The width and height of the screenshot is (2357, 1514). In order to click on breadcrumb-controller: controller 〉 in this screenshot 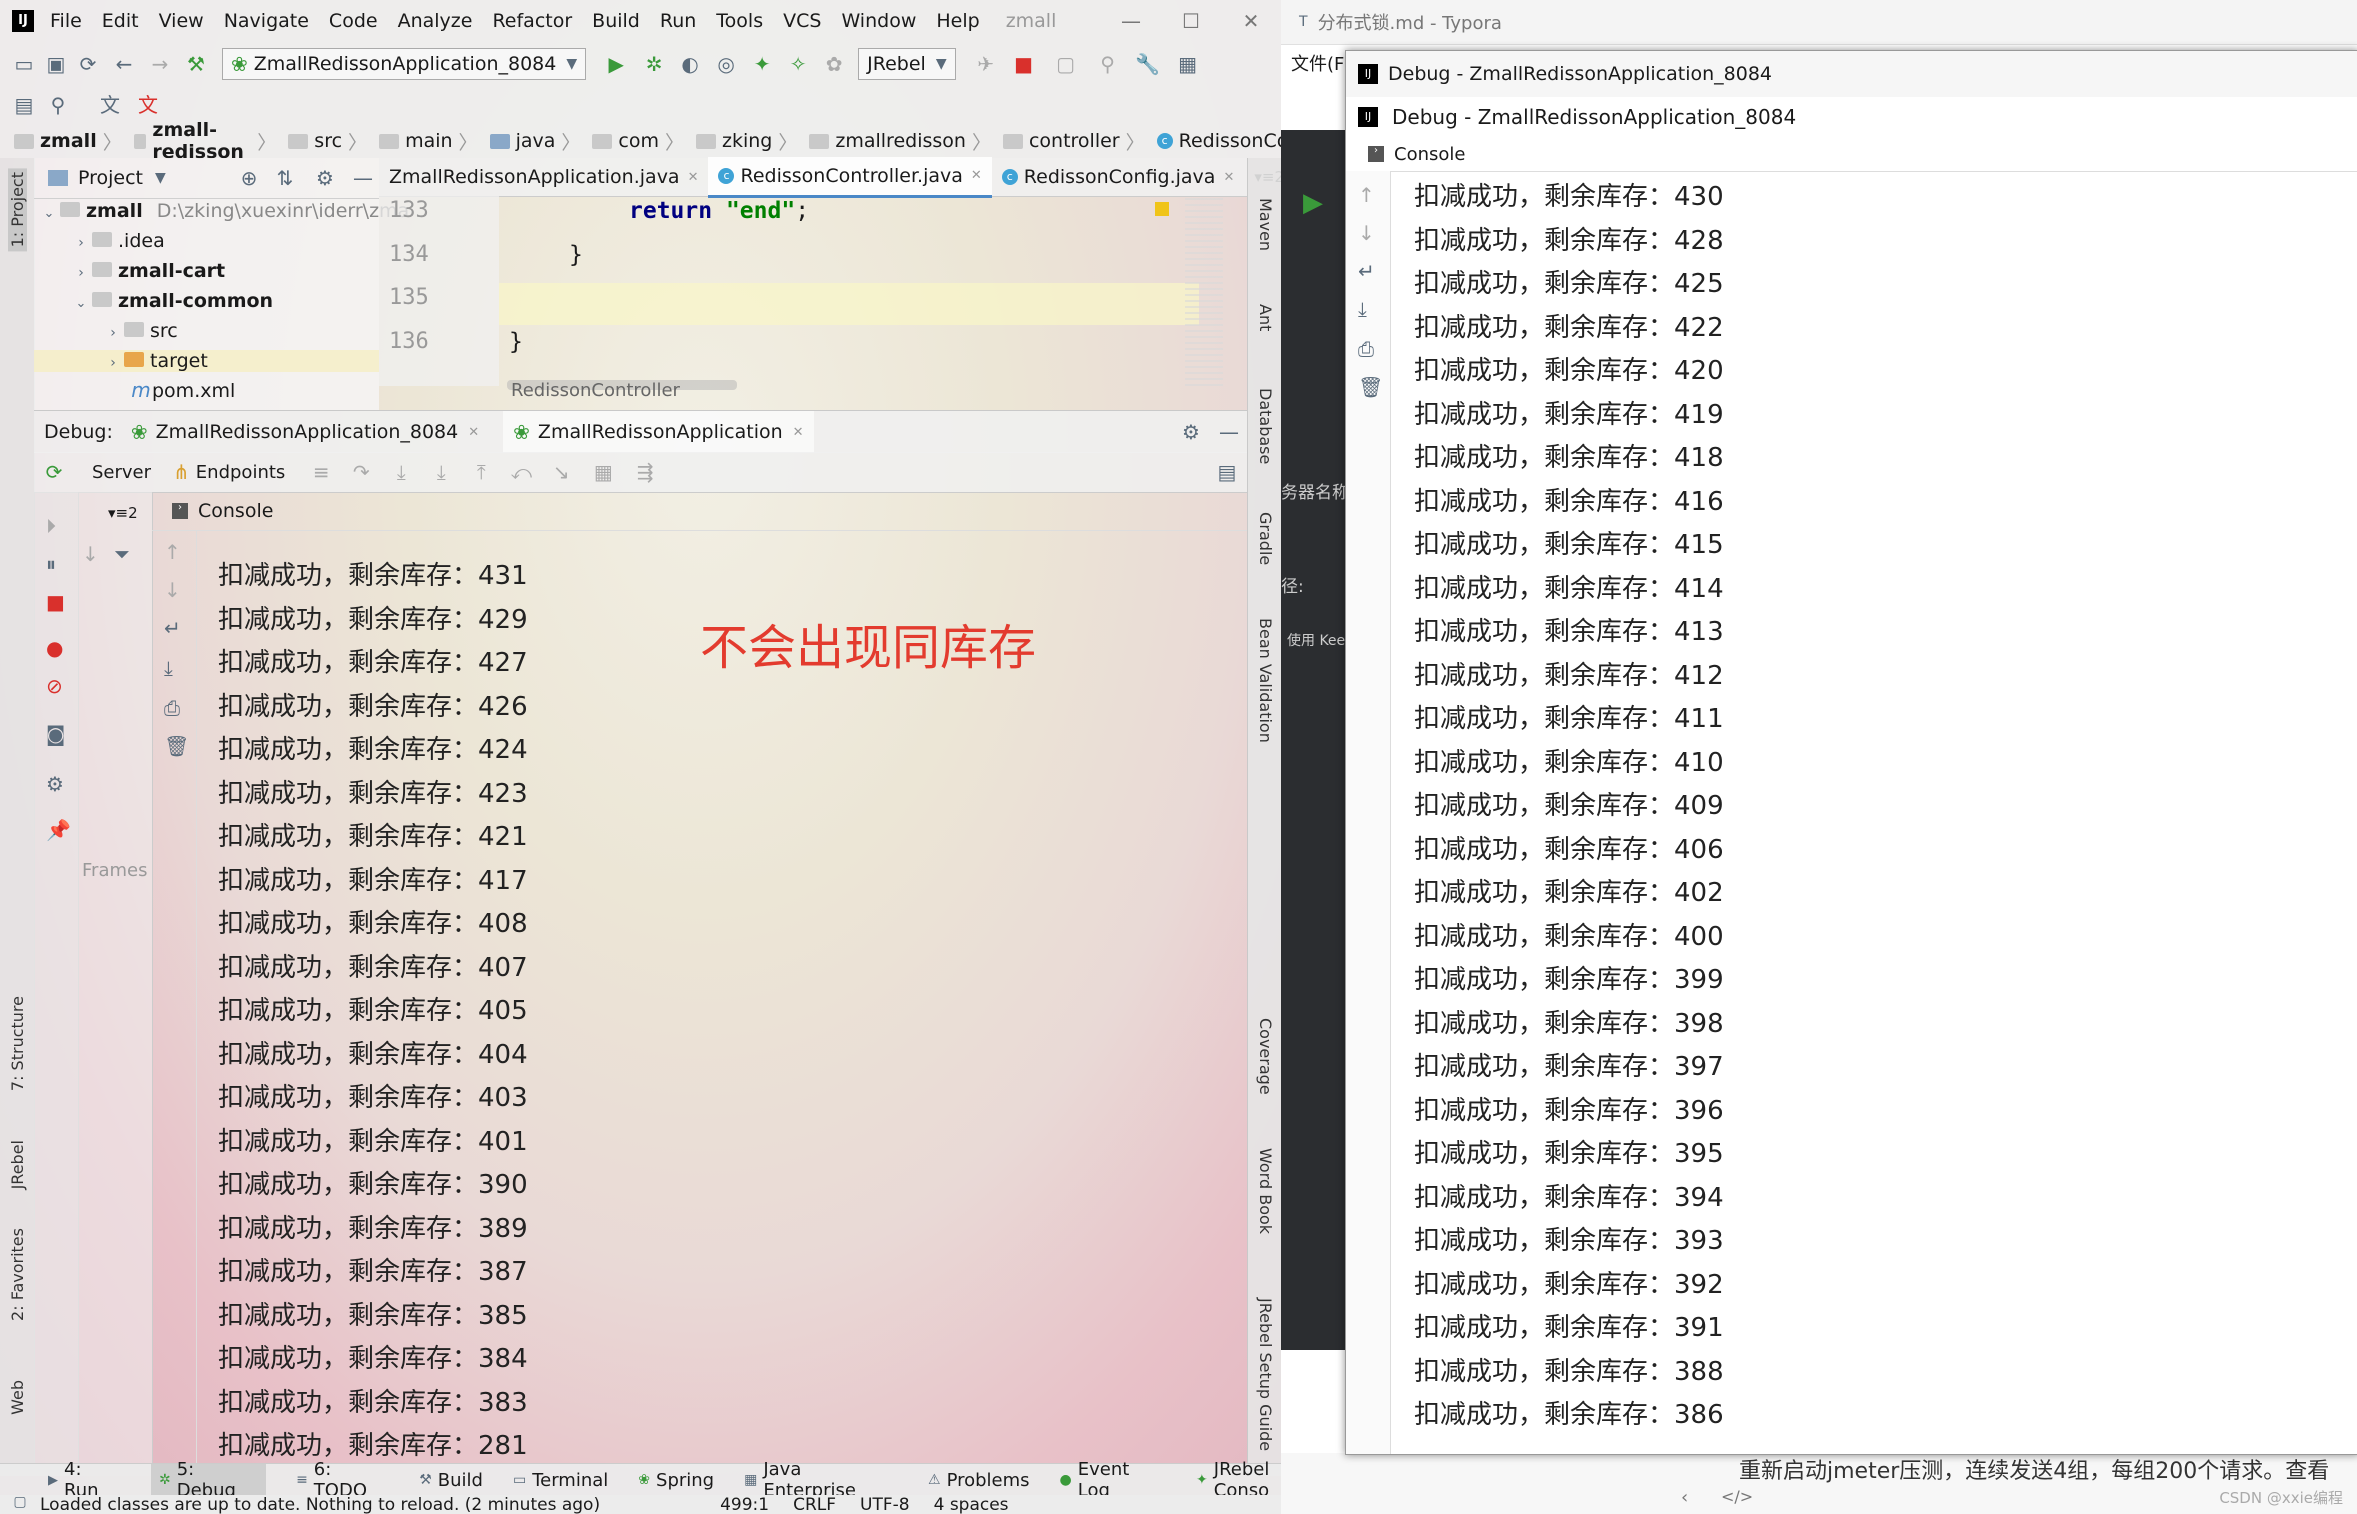, I will do `click(1076, 141)`.